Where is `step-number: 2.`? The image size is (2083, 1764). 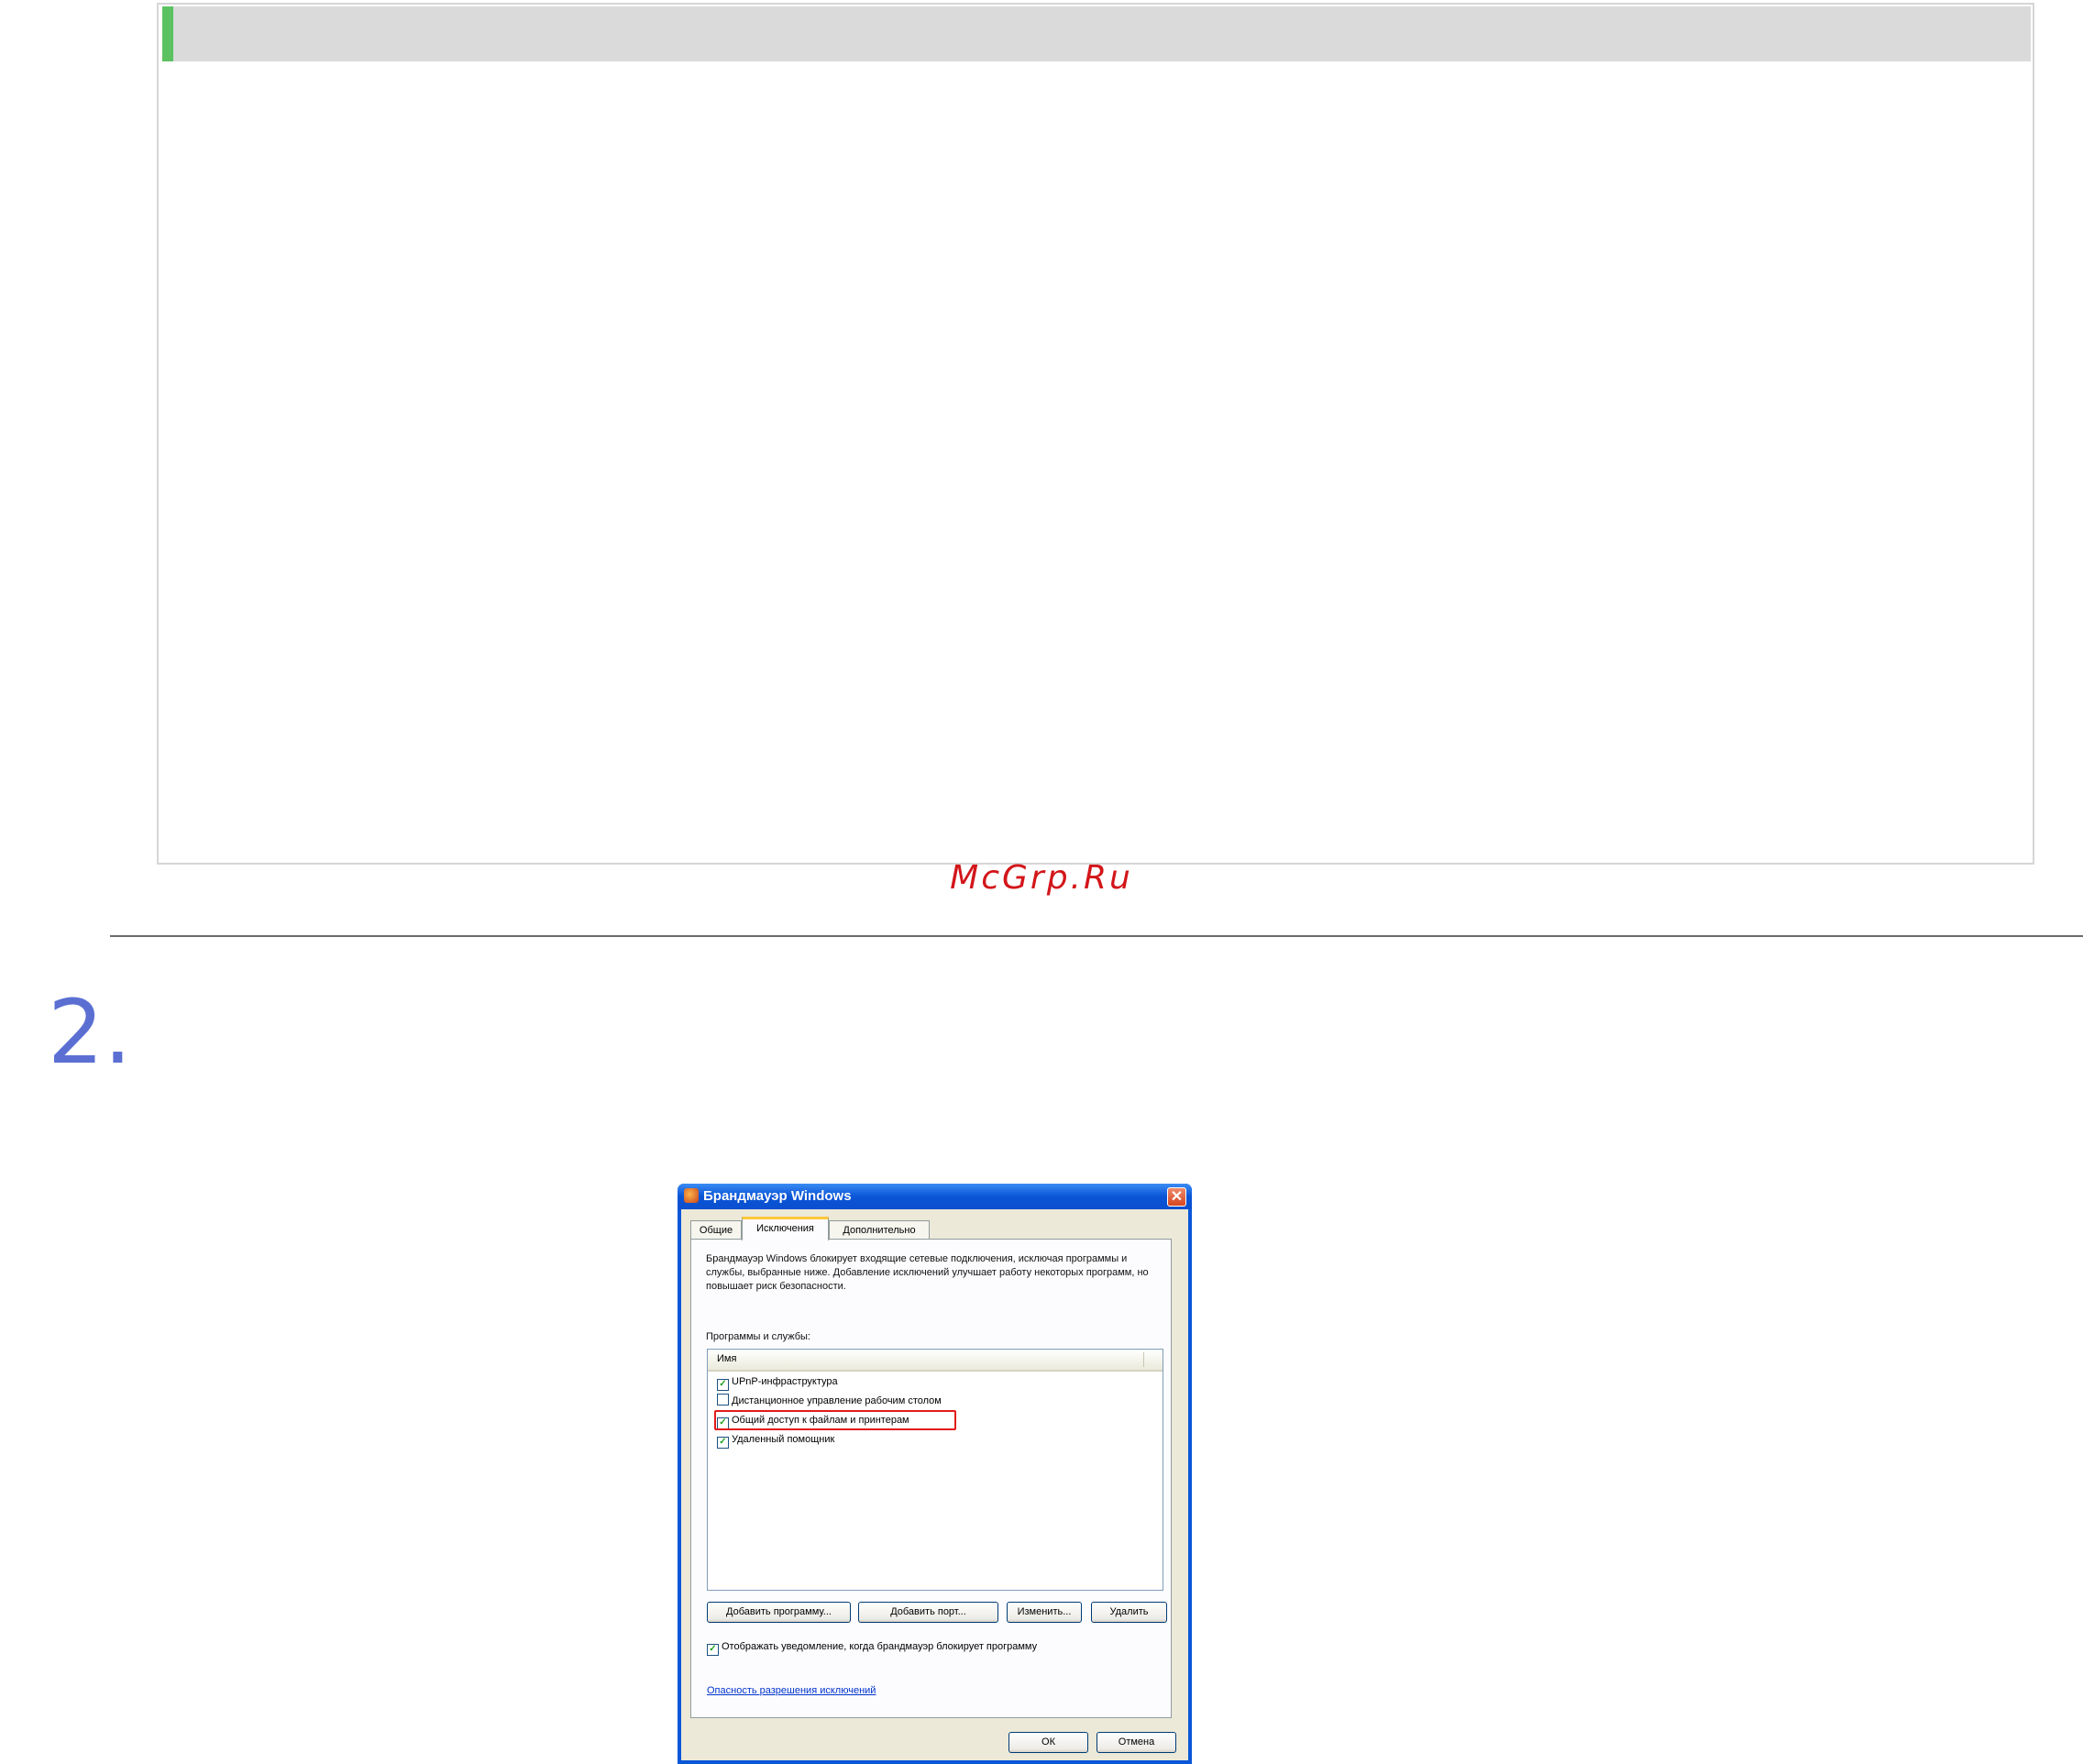
step-number: 2. is located at coordinates (90, 1032).